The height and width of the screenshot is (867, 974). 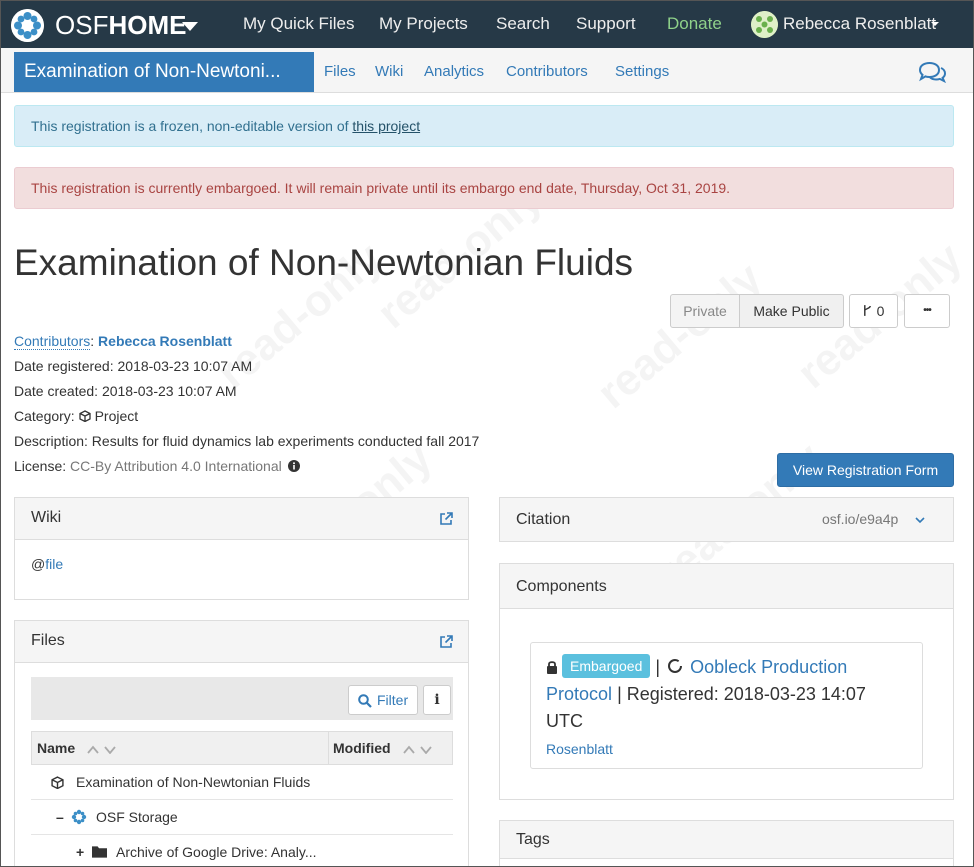 What do you see at coordinates (80, 850) in the screenshot?
I see `expand-toggle: +` at bounding box center [80, 850].